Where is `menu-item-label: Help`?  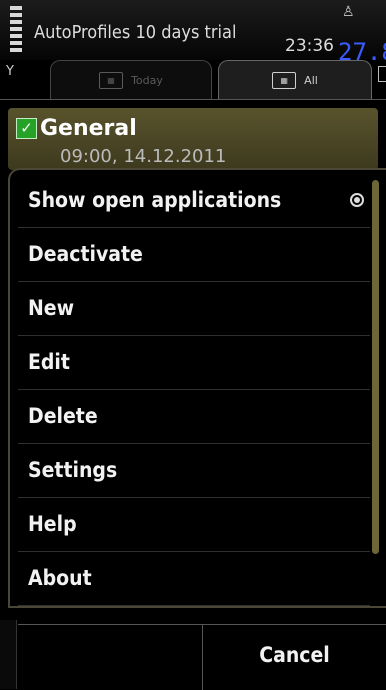
menu-item-label: Help is located at coordinates (52, 524).